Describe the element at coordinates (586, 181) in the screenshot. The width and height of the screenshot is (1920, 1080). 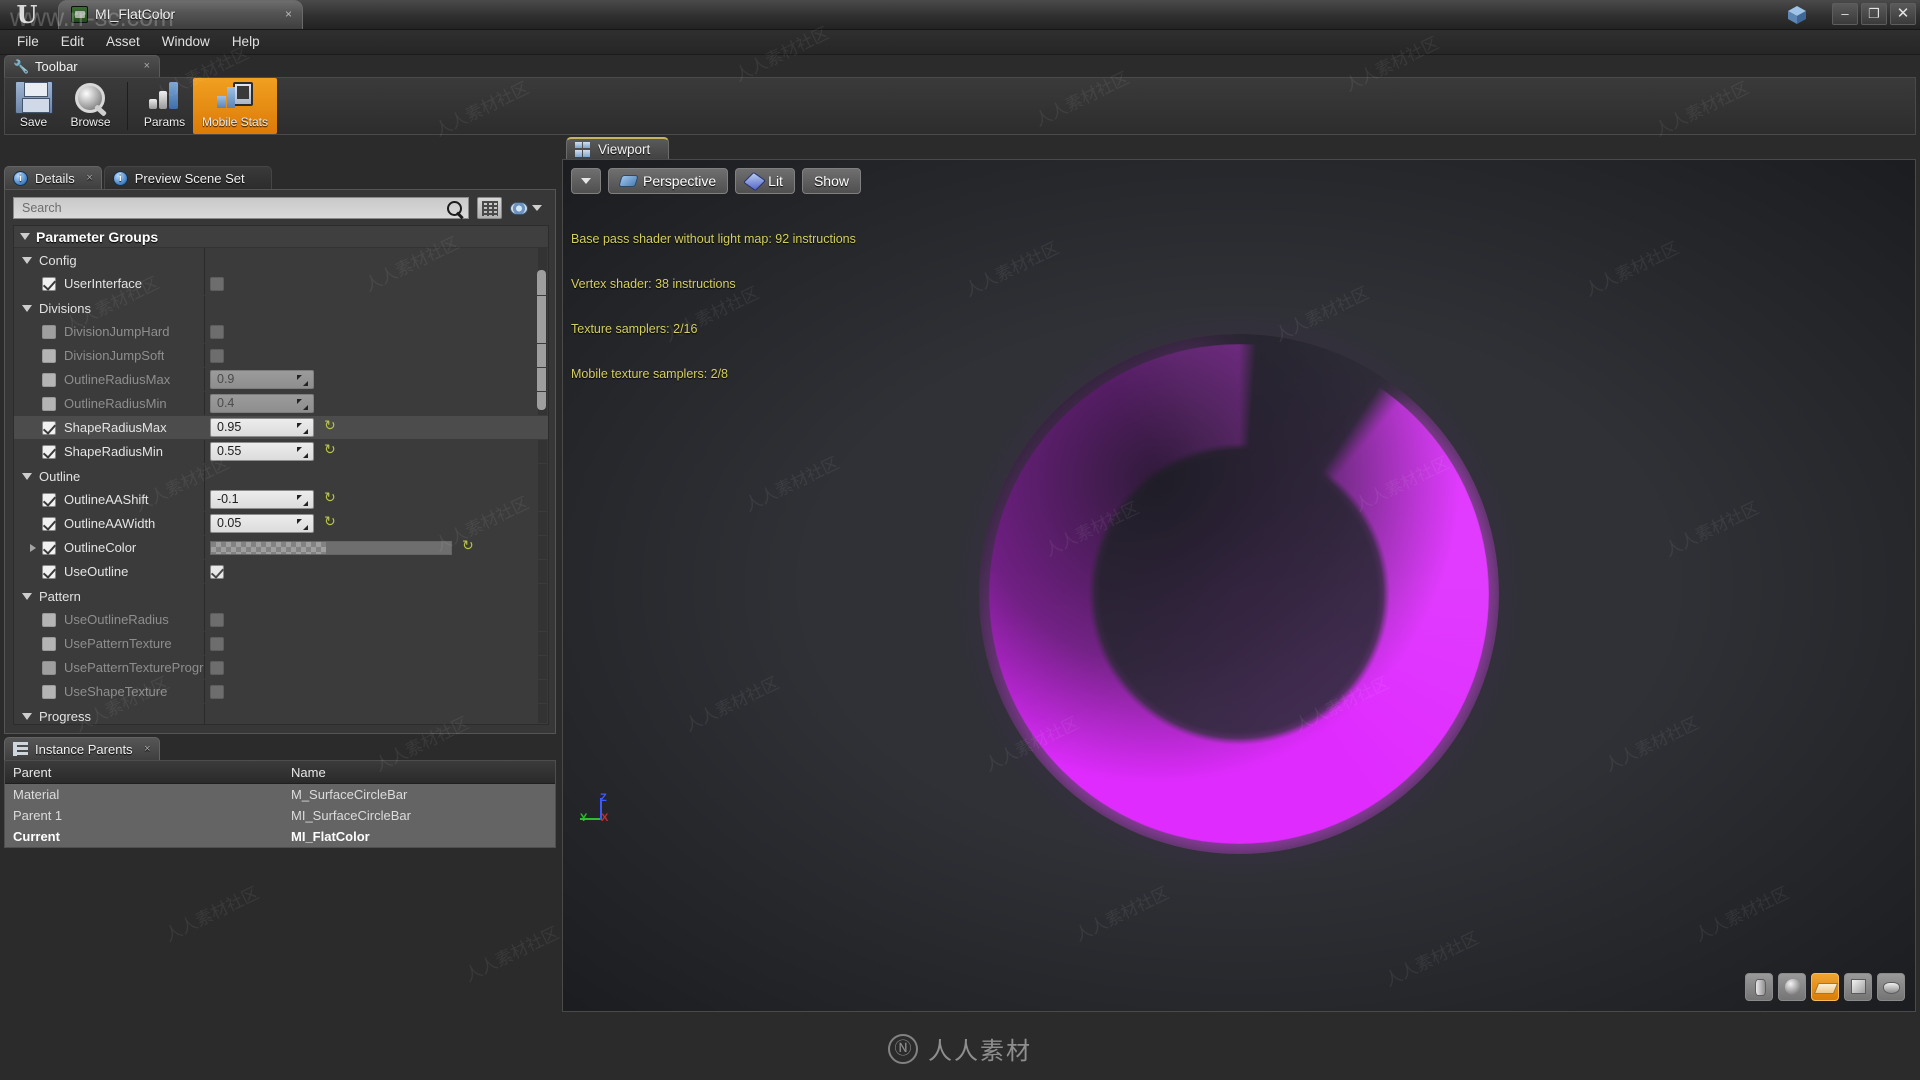
I see `viewport-options-button` at that location.